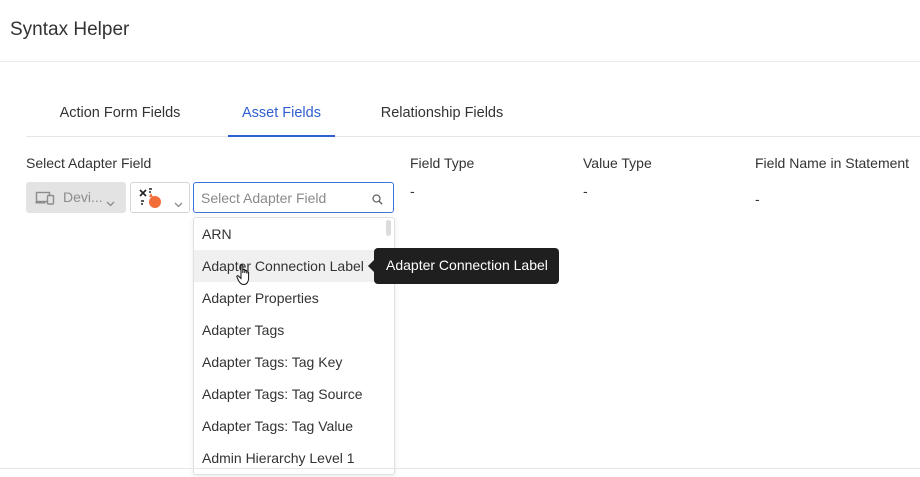 The height and width of the screenshot is (477, 920). I want to click on dropdown-item: Adapter Tags, so click(289, 330).